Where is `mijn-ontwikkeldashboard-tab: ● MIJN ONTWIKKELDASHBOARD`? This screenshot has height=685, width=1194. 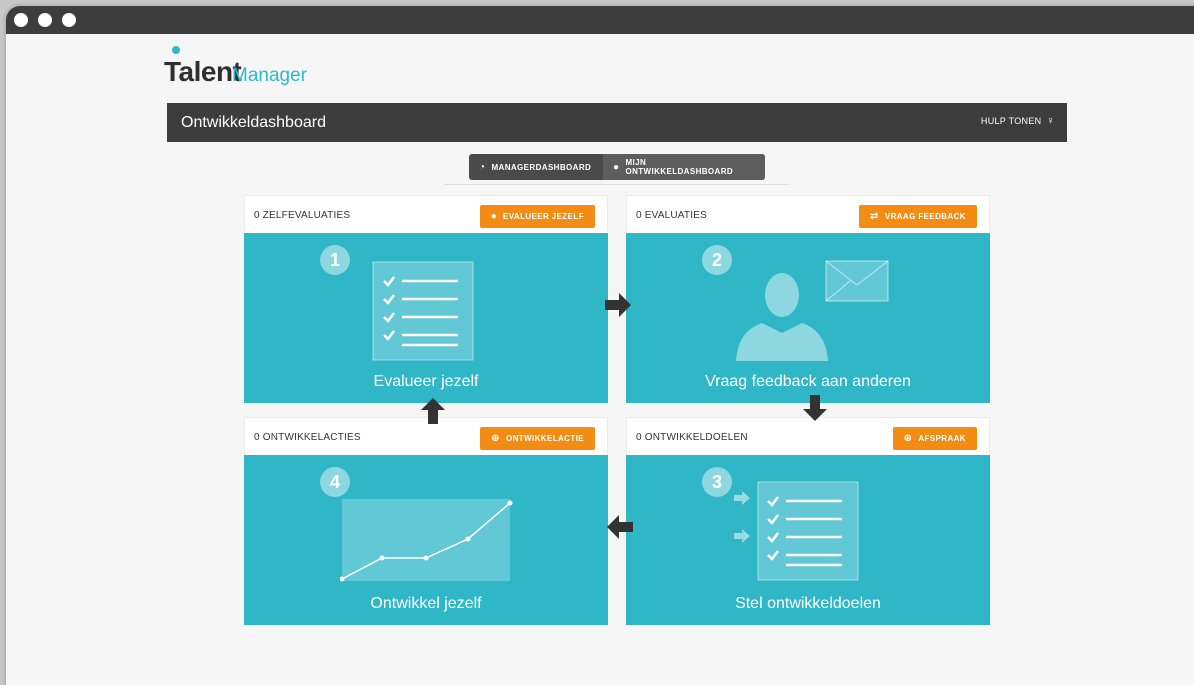
mijn-ontwikkeldashboard-tab: ● MIJN ONTWIKKELDASHBOARD is located at coordinates (684, 167).